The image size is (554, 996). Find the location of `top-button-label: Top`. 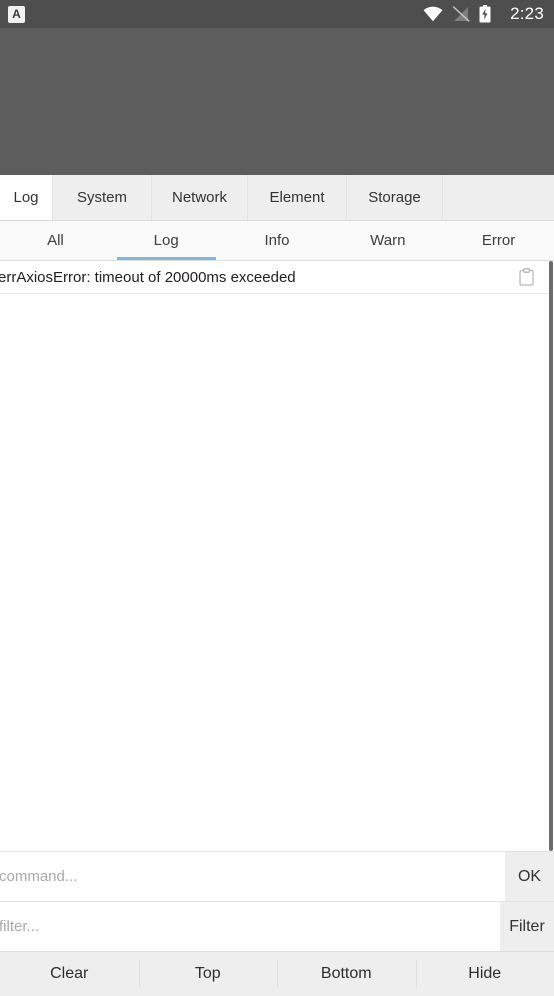

top-button-label: Top is located at coordinates (207, 973).